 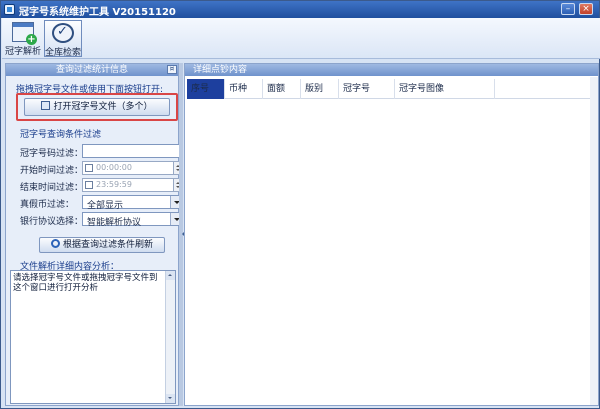 I want to click on search-icon, so click(x=55, y=243).